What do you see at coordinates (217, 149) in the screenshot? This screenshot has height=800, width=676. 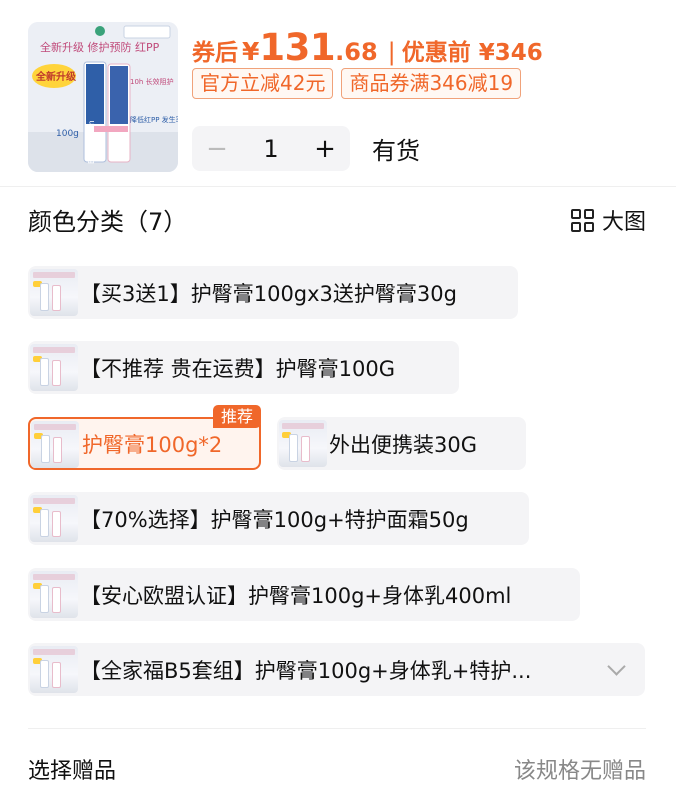 I see `decrement-button: −` at bounding box center [217, 149].